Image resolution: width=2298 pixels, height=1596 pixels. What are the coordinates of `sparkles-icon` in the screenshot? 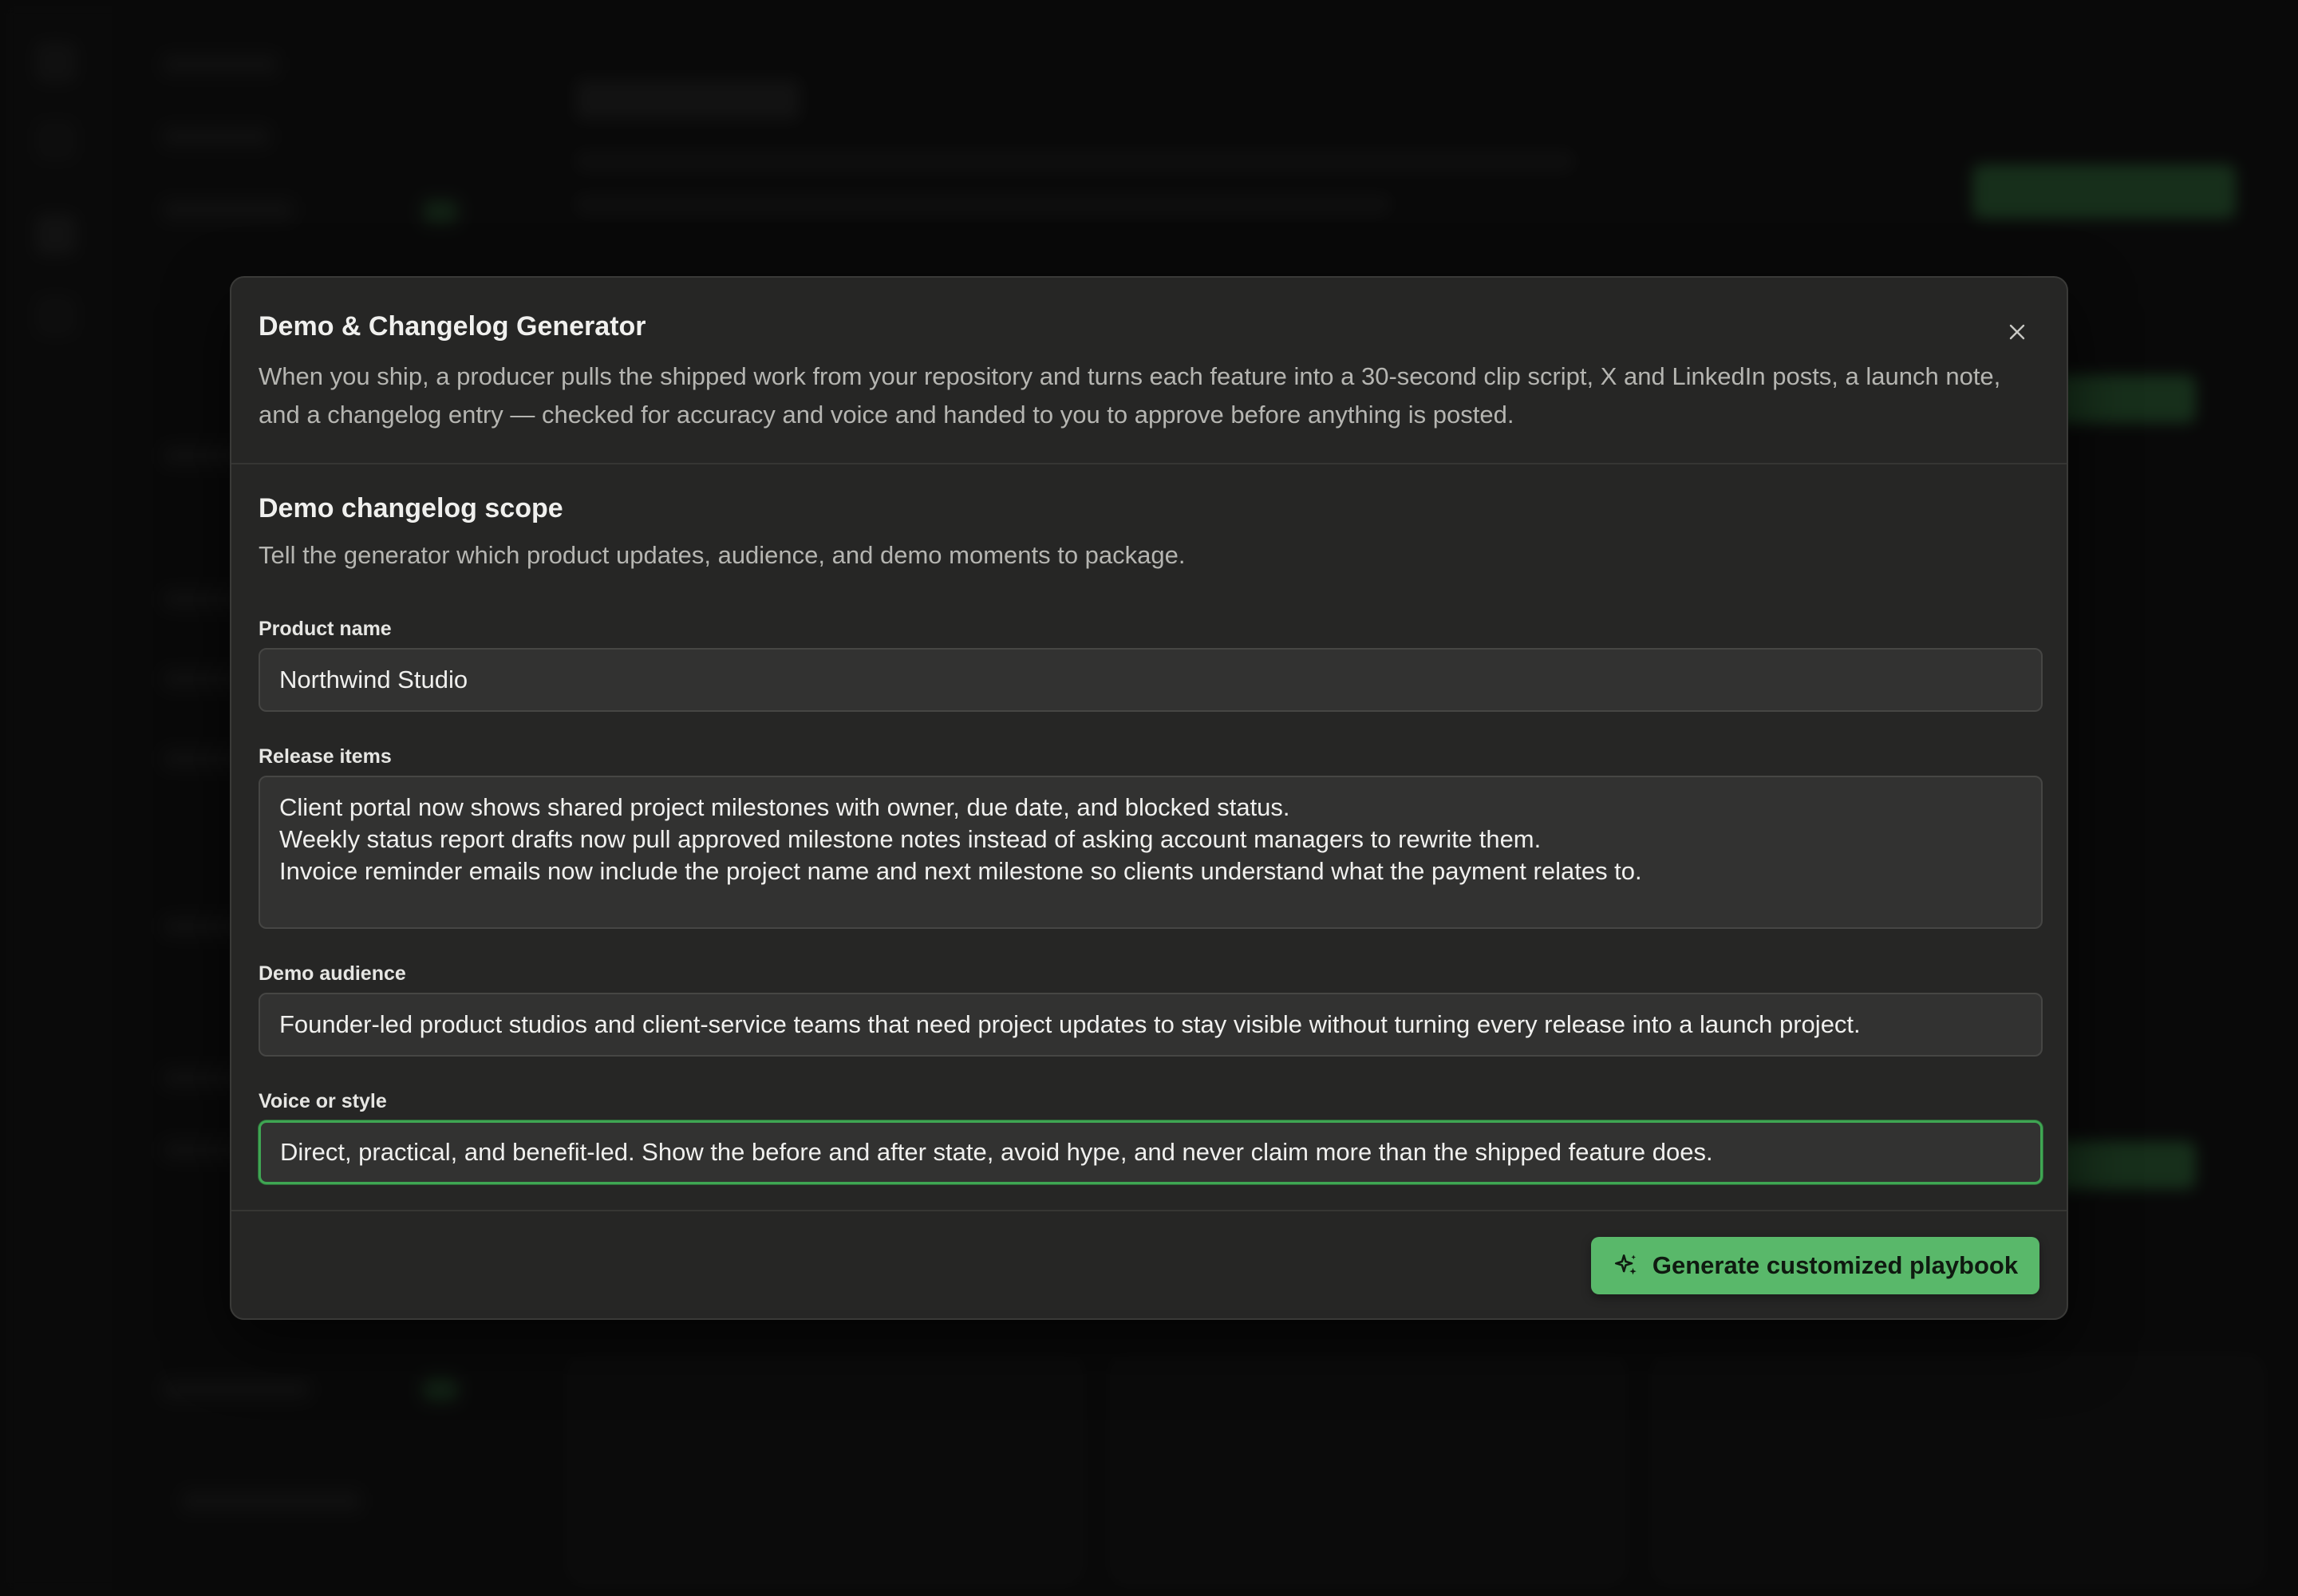 It's located at (1626, 1264).